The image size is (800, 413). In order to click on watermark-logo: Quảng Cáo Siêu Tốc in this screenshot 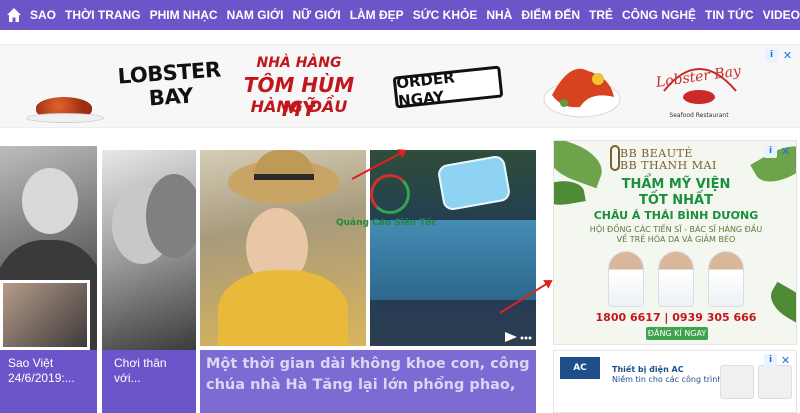, I will do `click(386, 208)`.